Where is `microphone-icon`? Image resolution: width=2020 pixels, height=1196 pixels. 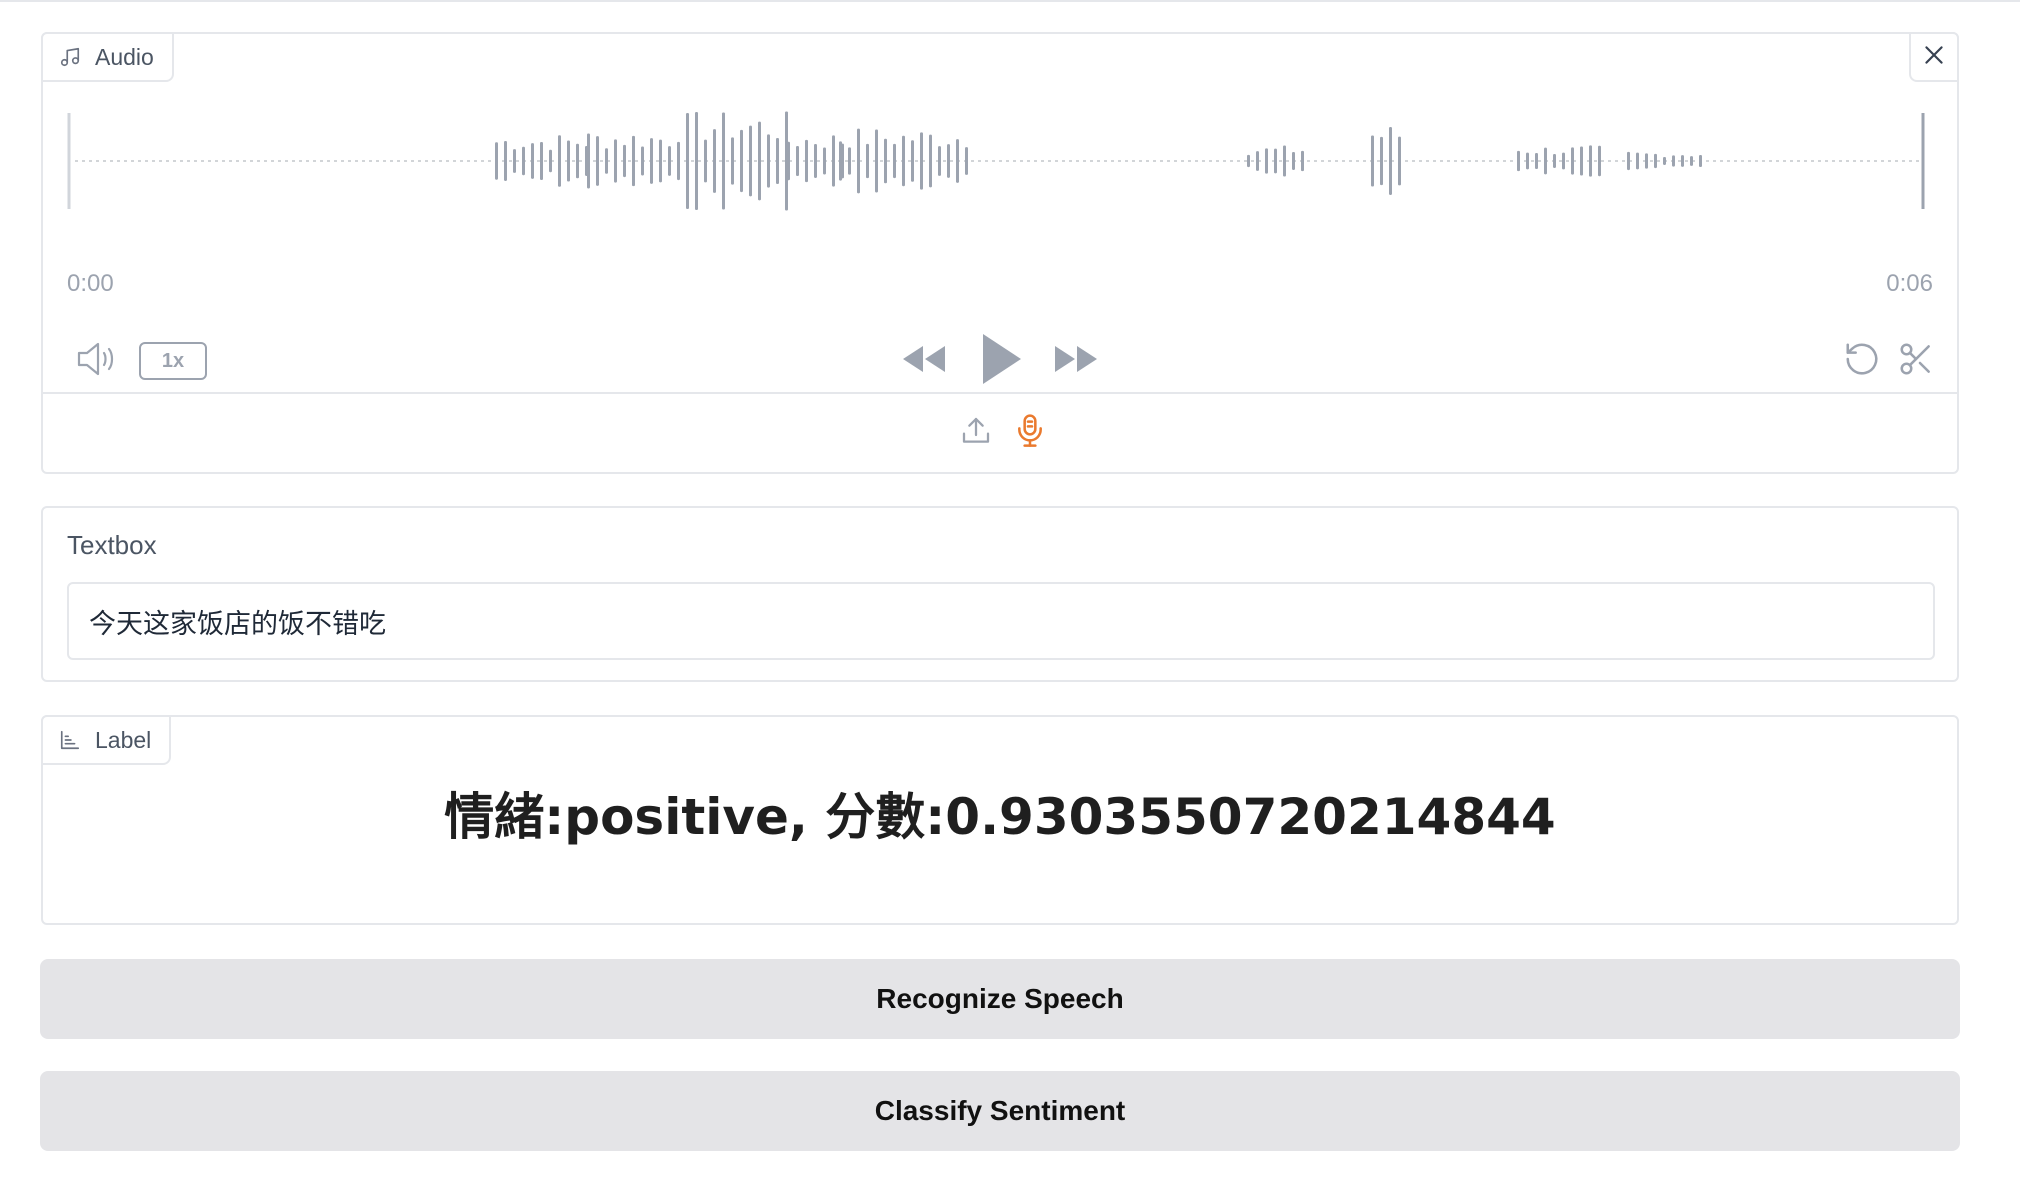
microphone-icon is located at coordinates (1030, 433).